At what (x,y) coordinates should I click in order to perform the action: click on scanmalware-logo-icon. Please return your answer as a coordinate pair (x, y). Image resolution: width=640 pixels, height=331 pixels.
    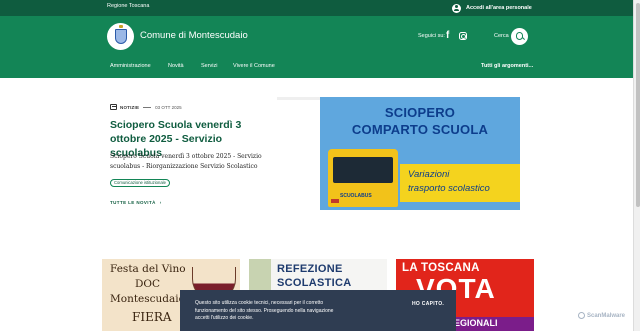
    Looking at the image, I should click on (581, 315).